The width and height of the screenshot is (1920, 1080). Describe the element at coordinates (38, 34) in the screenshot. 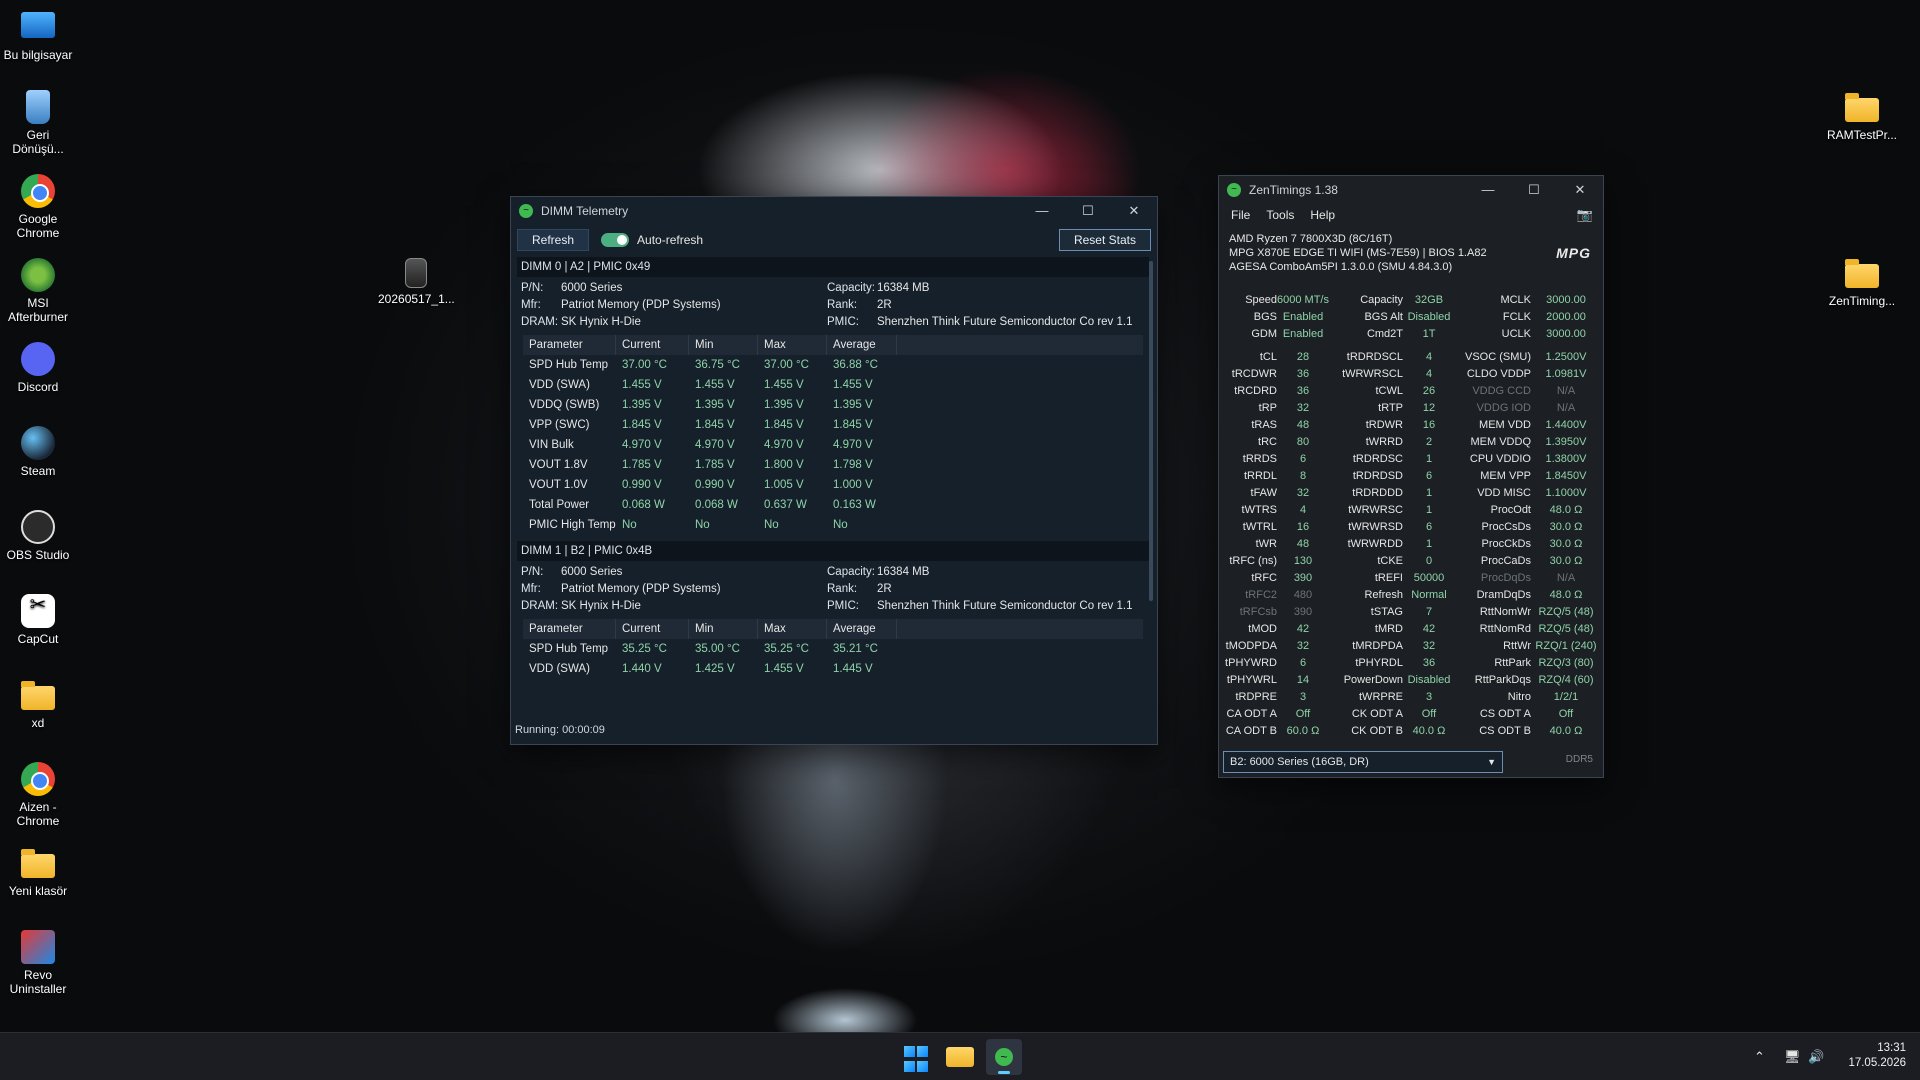

I see `desktop-icon: Bu bilgisayar` at that location.